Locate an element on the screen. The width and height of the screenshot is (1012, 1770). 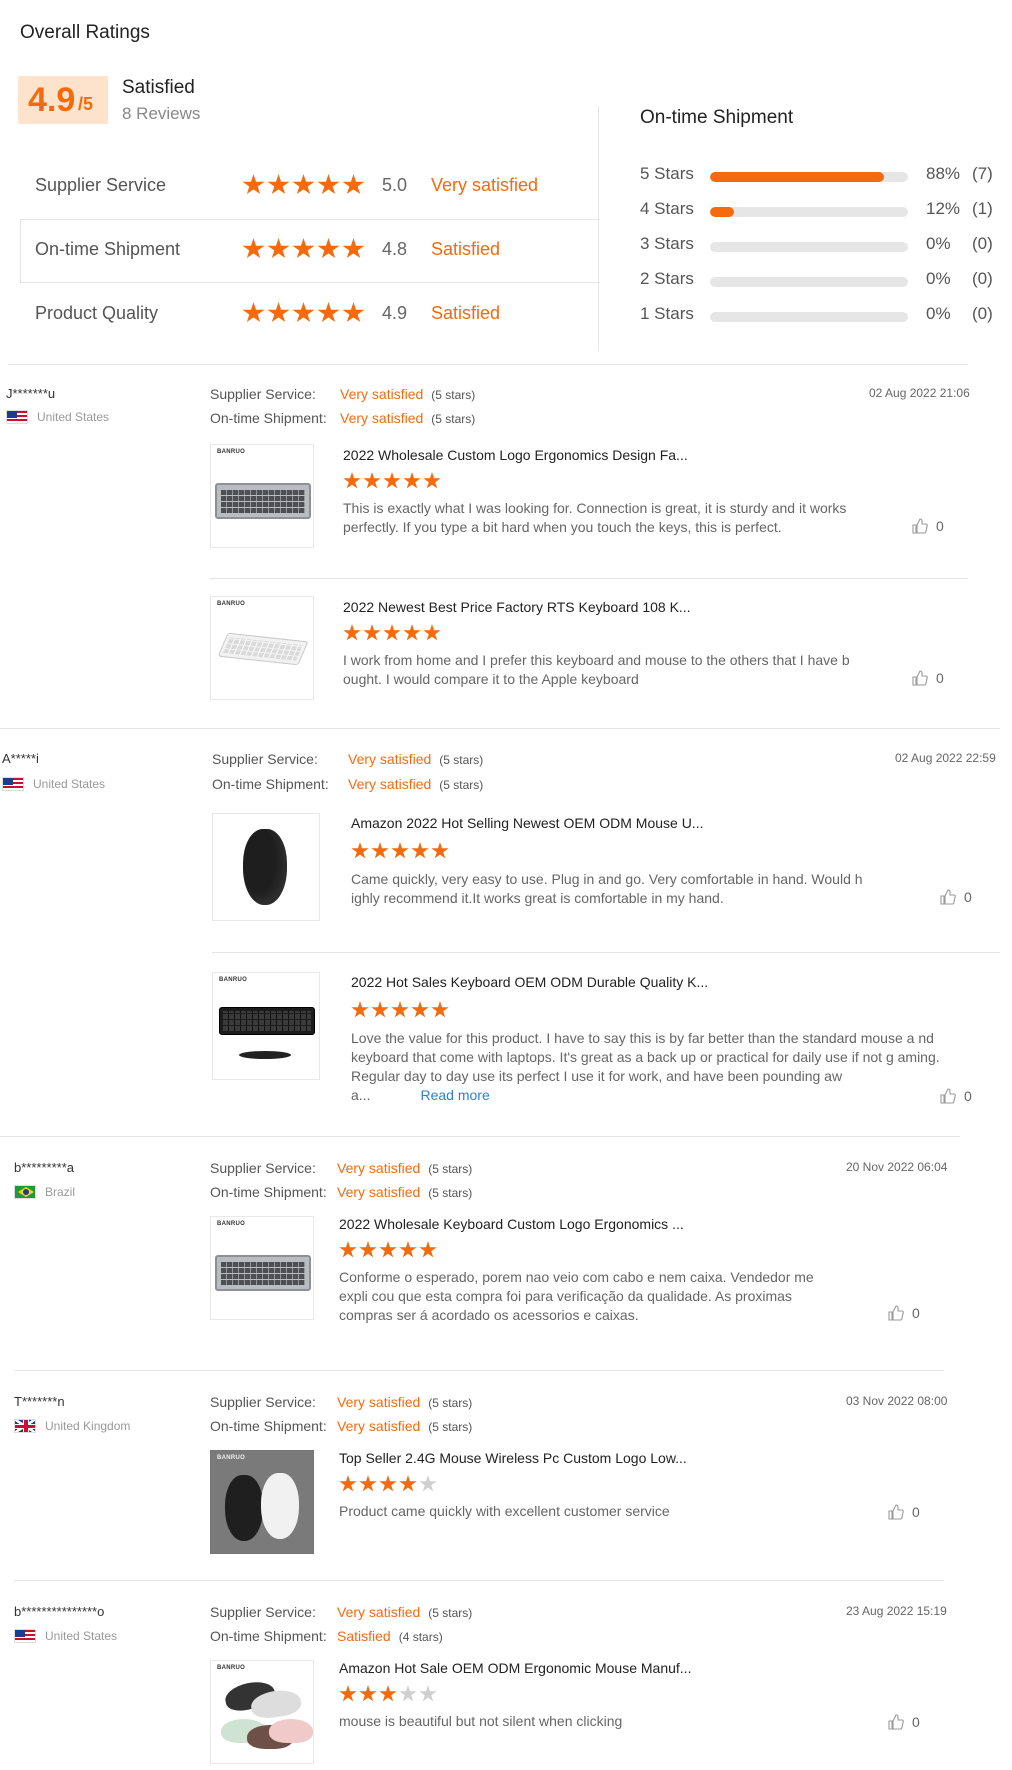
keyboard-image is located at coordinates (263, 649).